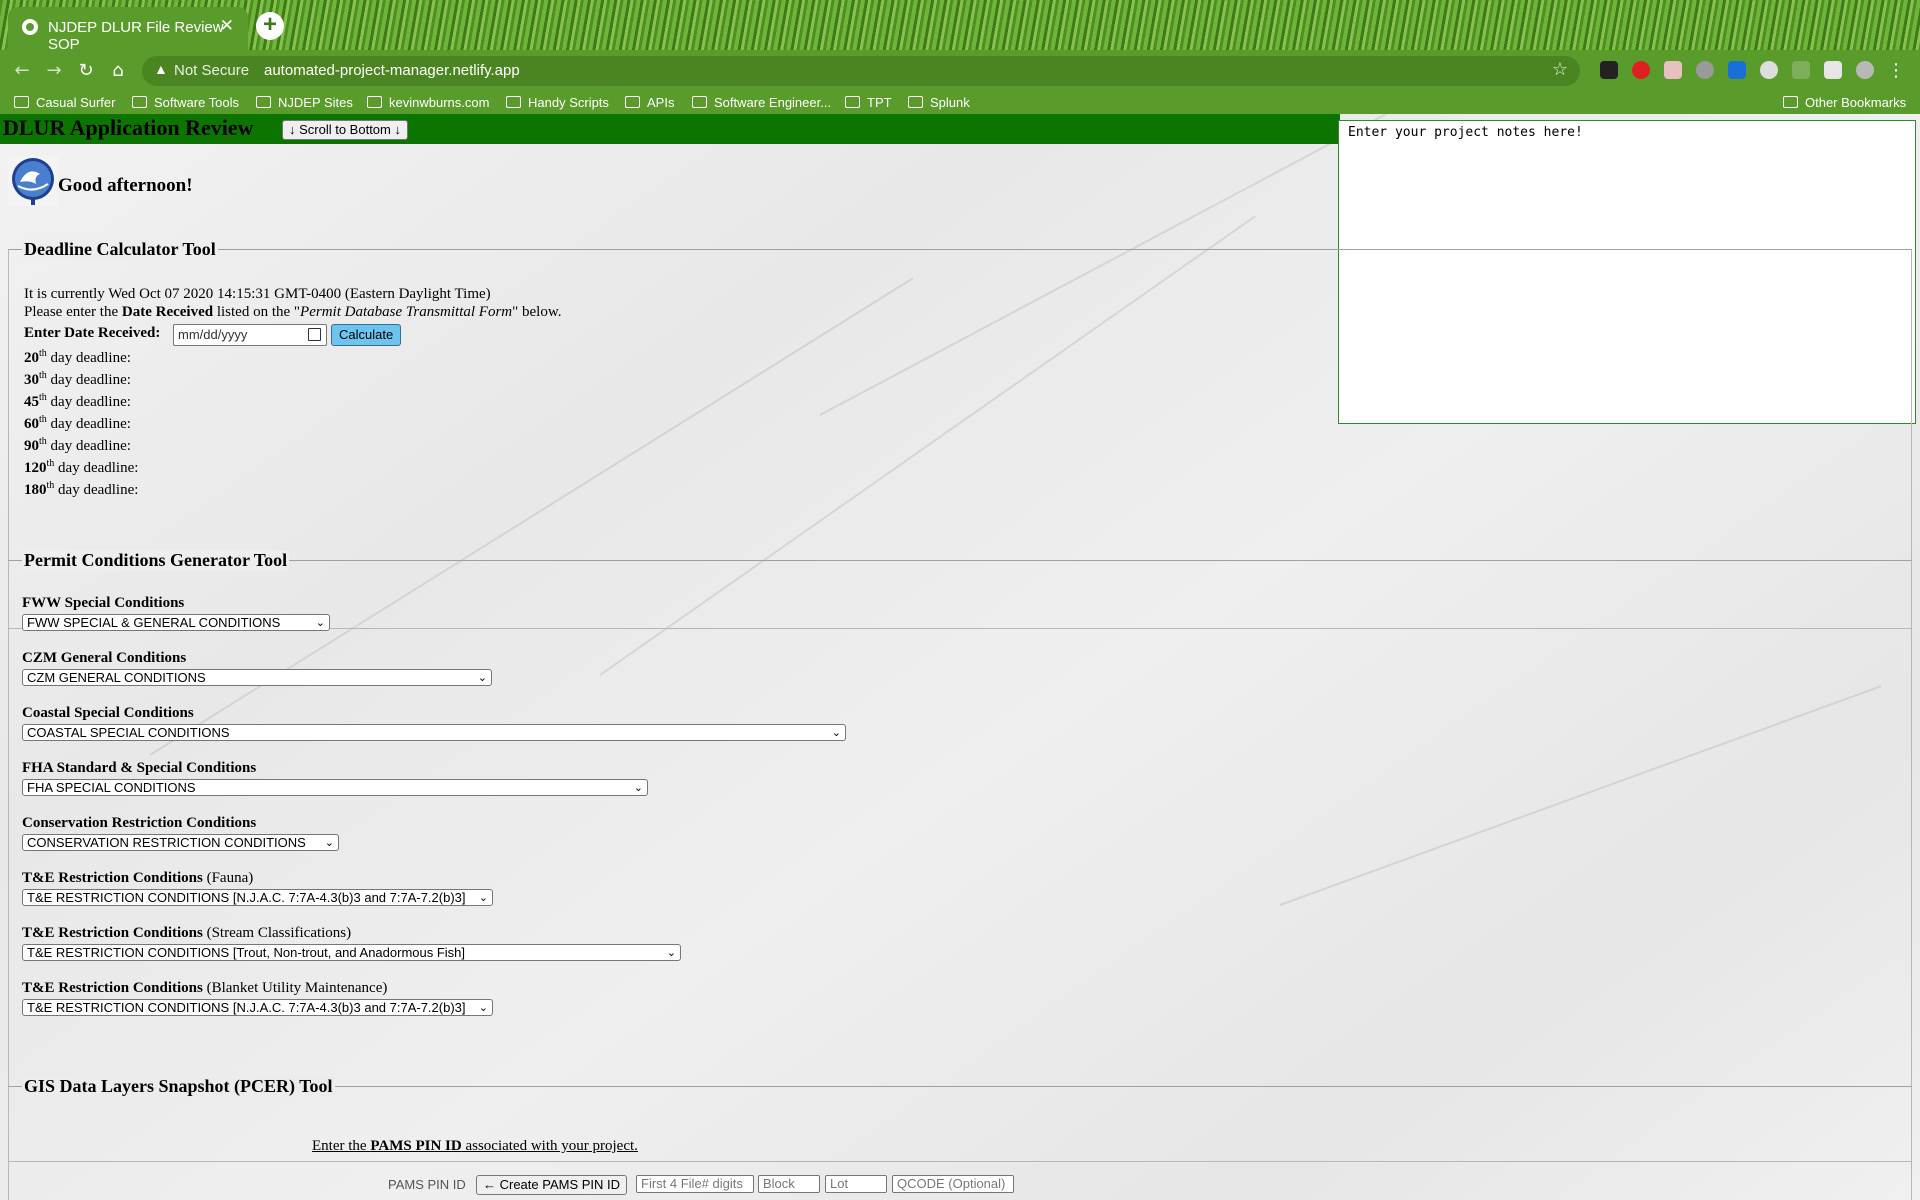  What do you see at coordinates (552, 1185) in the screenshot?
I see `create-pams-pin-button: ← Create PAMS PIN ID` at bounding box center [552, 1185].